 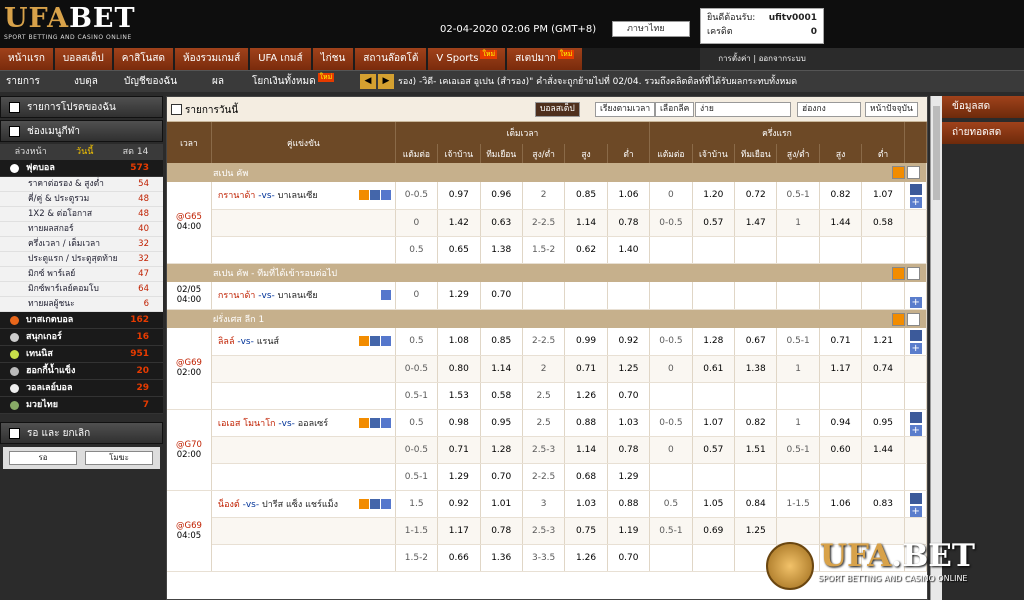 I want to click on odds-value: 1.47, so click(x=756, y=223).